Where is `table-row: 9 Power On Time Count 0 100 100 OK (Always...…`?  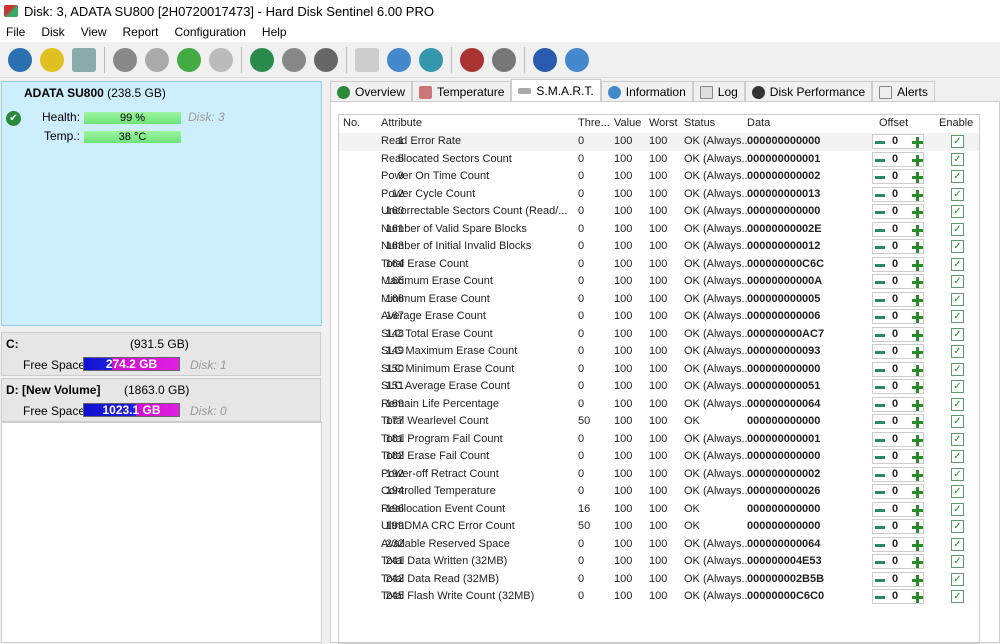
table-row: 9 Power On Time Count 0 100 100 OK (Always...… is located at coordinates (659, 177).